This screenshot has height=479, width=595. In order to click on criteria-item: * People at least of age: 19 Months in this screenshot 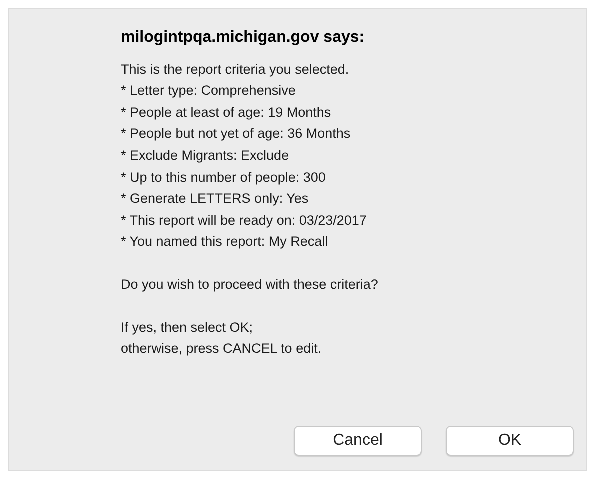, I will do `click(226, 113)`.